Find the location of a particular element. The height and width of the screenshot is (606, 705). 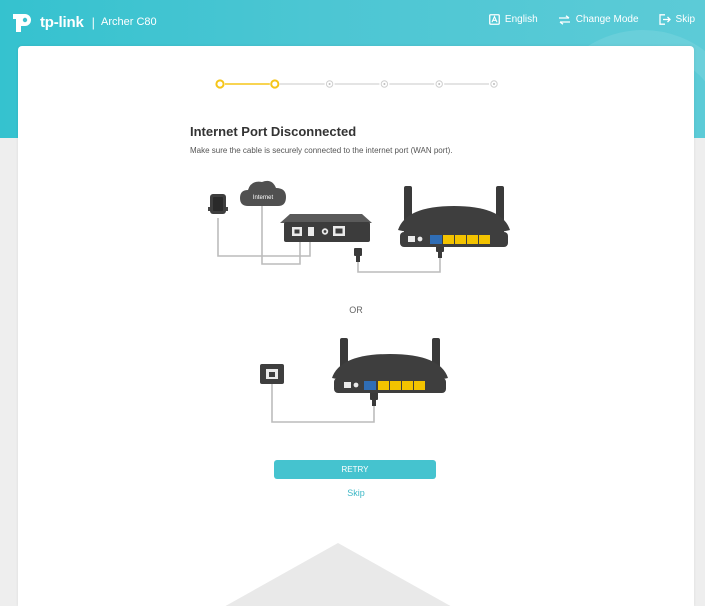

change-mode-button: Change Mode is located at coordinates (598, 19).